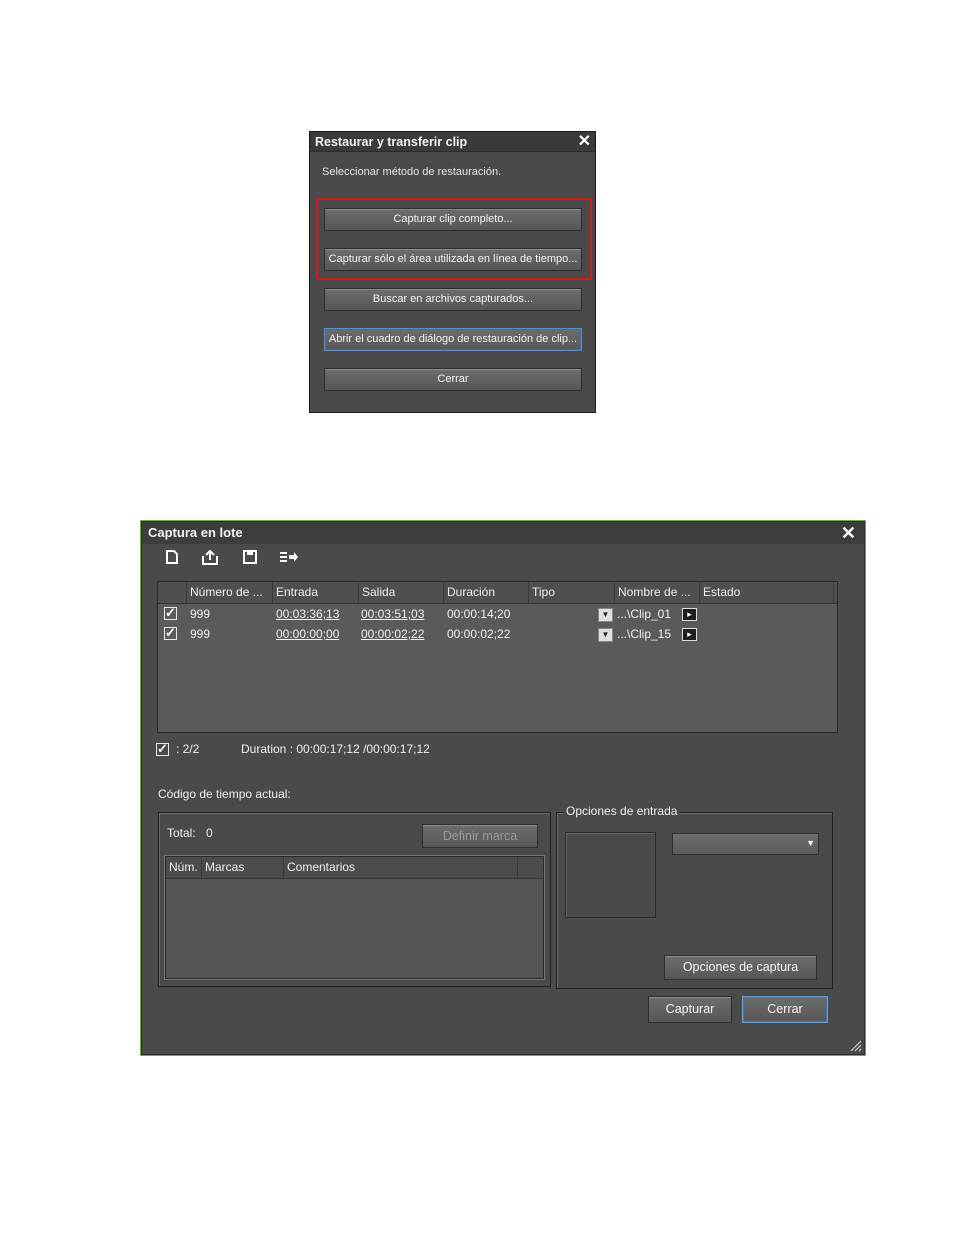 The height and width of the screenshot is (1235, 954). I want to click on selected-count: : 2/2, so click(188, 749).